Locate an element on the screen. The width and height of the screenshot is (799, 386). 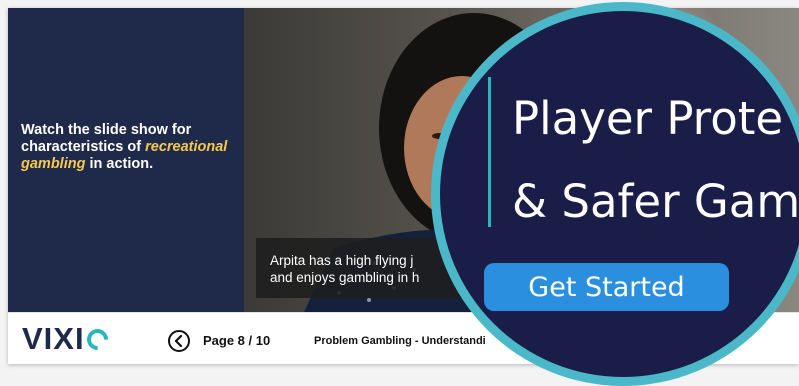
course-title: Problem Gambling - Understandi is located at coordinates (400, 341).